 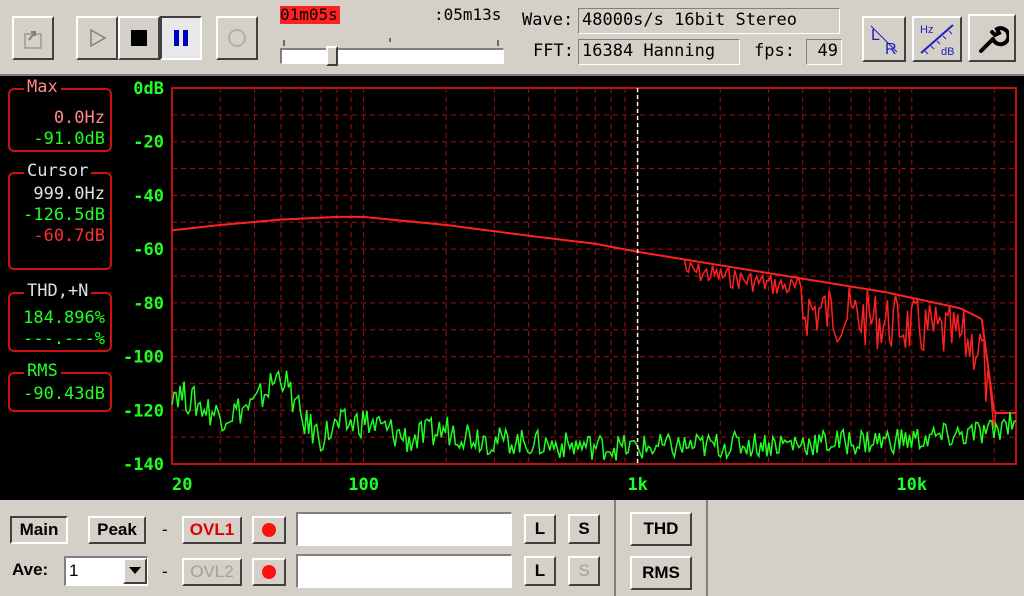 What do you see at coordinates (392, 56) in the screenshot?
I see `position-slider` at bounding box center [392, 56].